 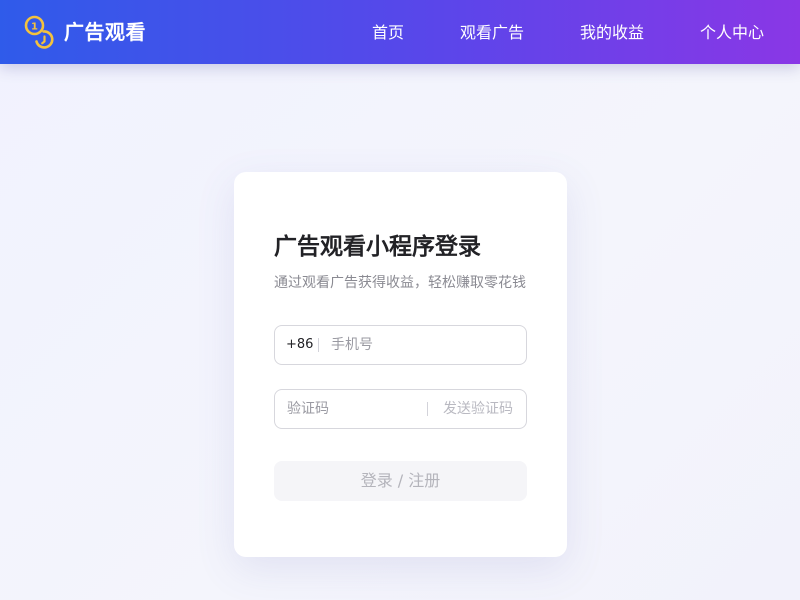 What do you see at coordinates (612, 33) in the screenshot?
I see `nav-item-my-earnings: 我的收益` at bounding box center [612, 33].